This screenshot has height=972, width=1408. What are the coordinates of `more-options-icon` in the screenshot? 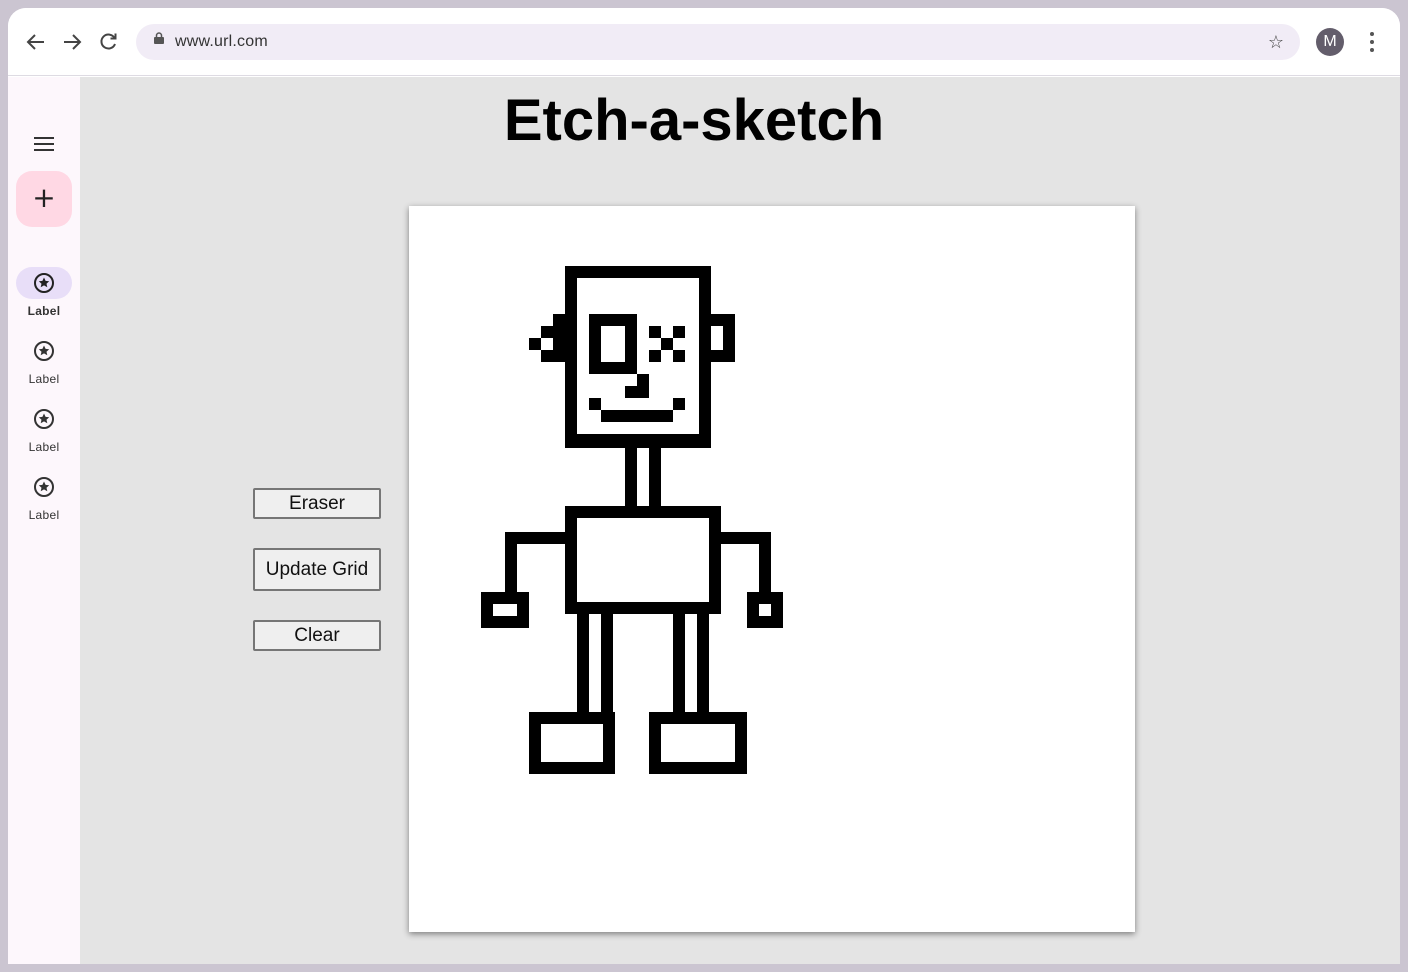 It's located at (1372, 42).